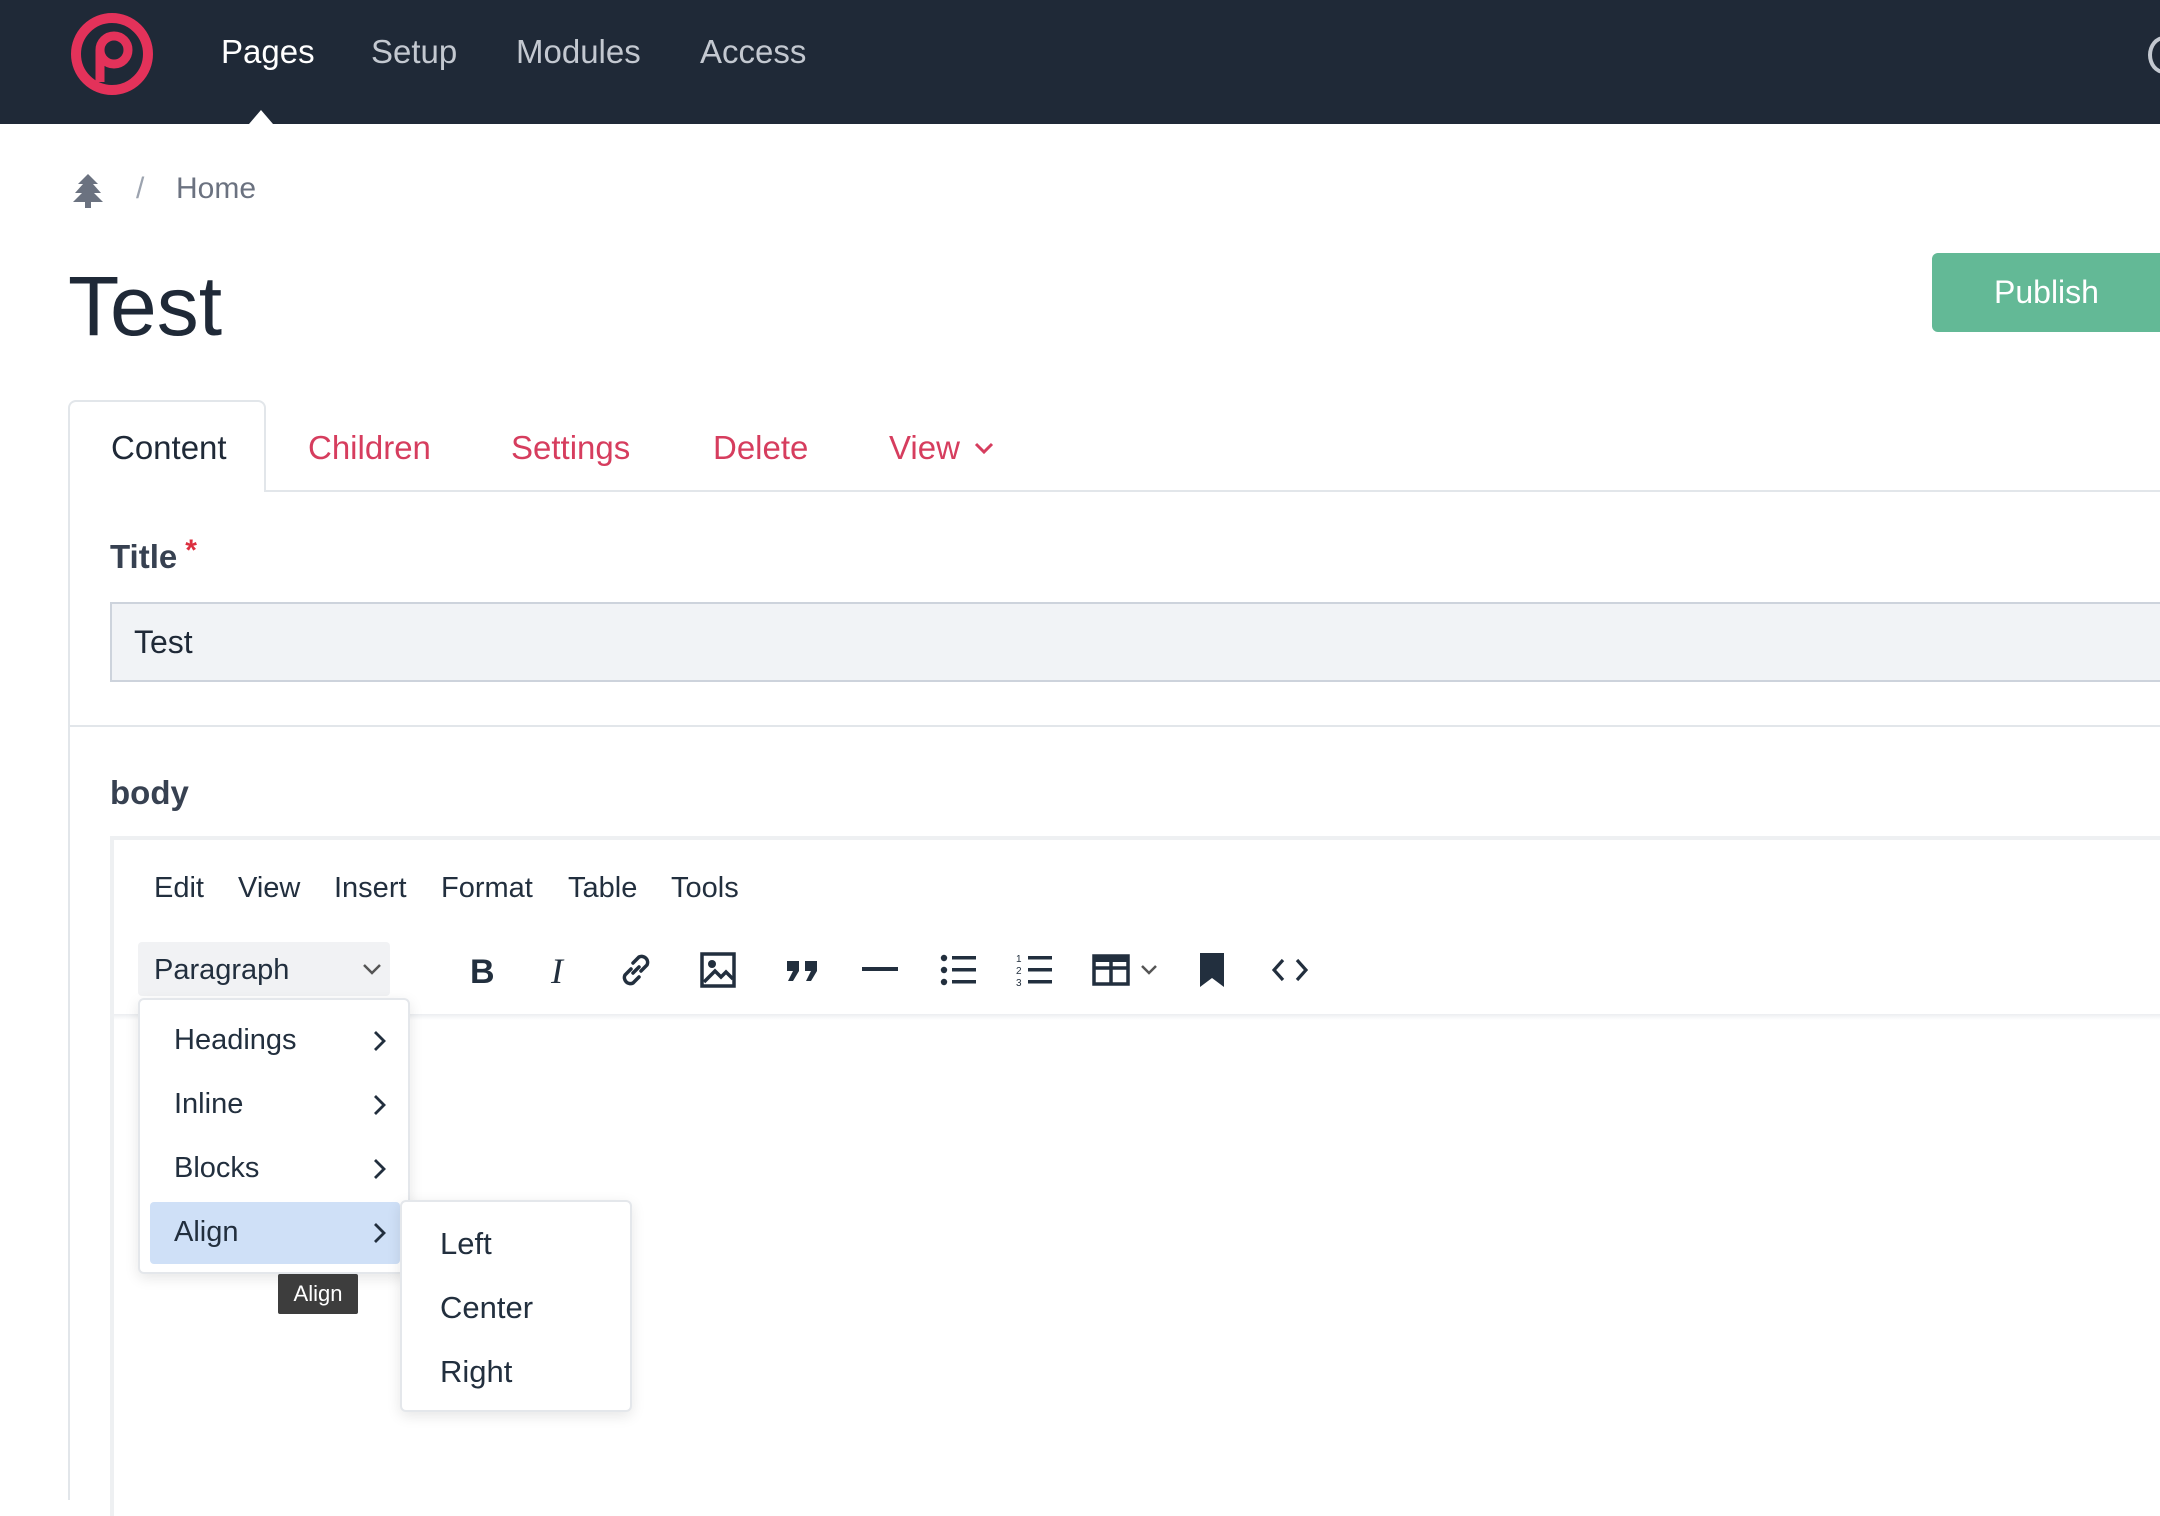 This screenshot has width=2160, height=1516. I want to click on svg-text: 1, so click(1019, 959).